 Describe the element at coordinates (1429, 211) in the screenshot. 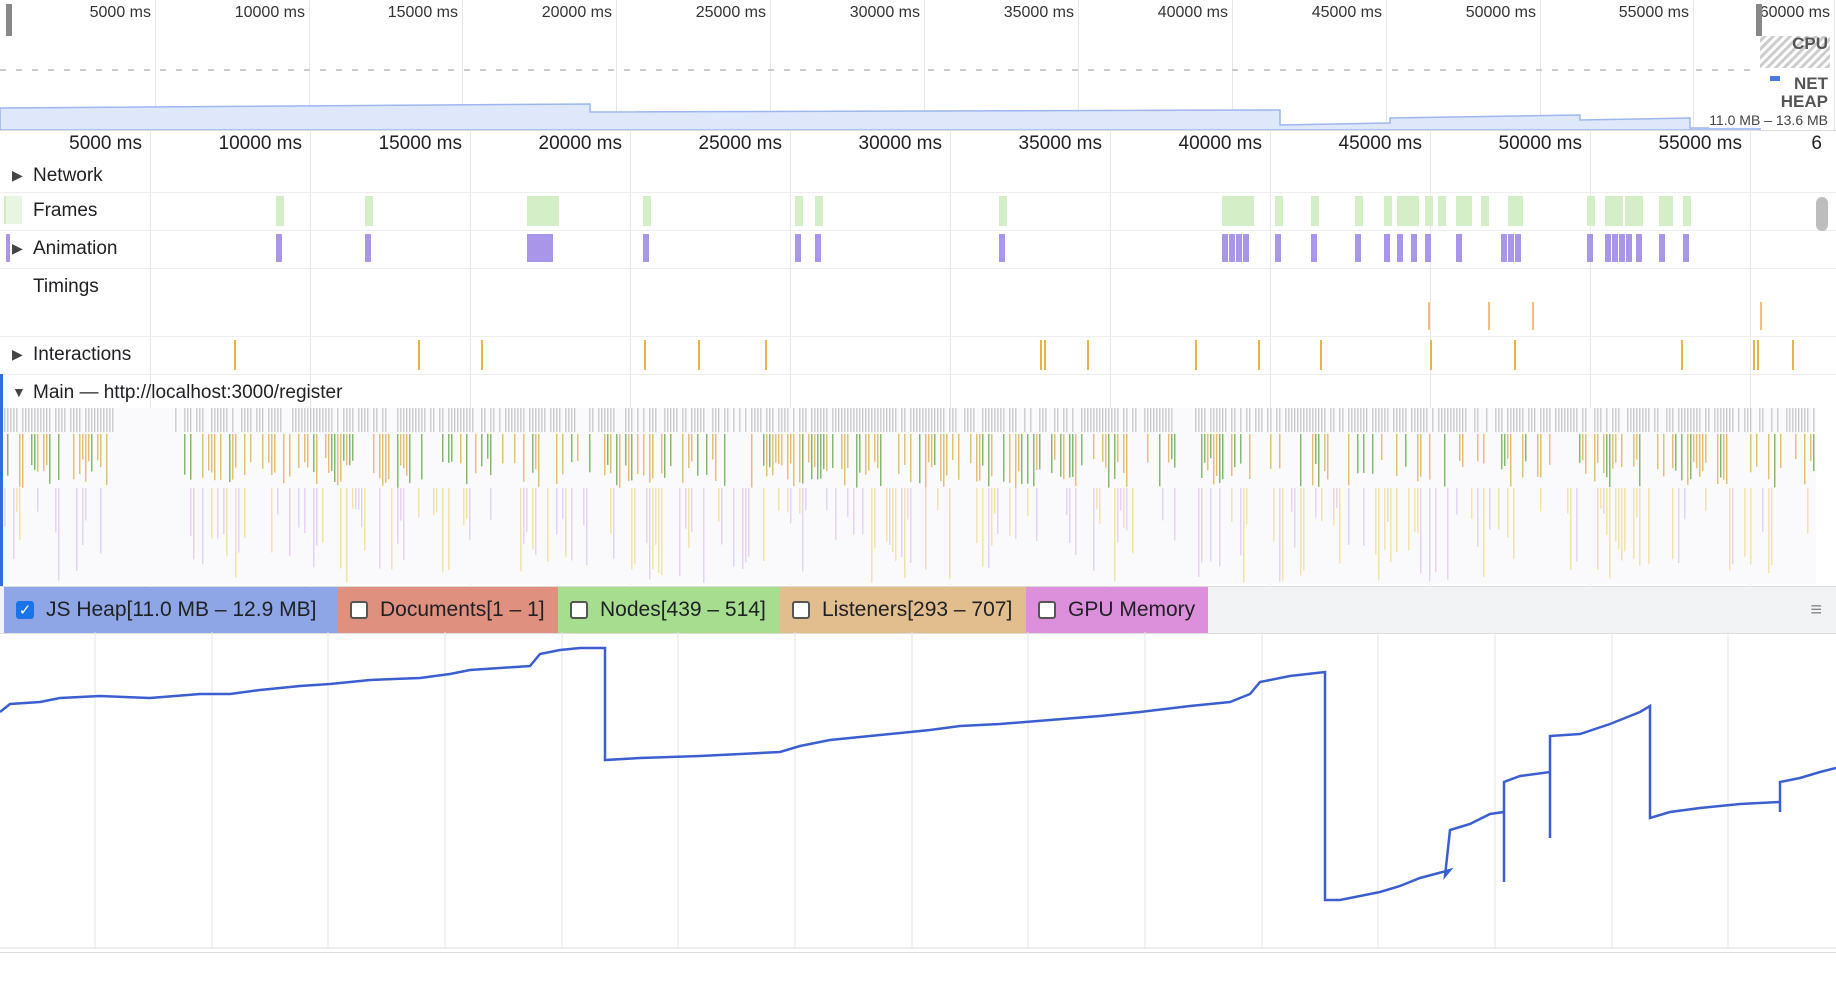

I see `frame-mark` at that location.